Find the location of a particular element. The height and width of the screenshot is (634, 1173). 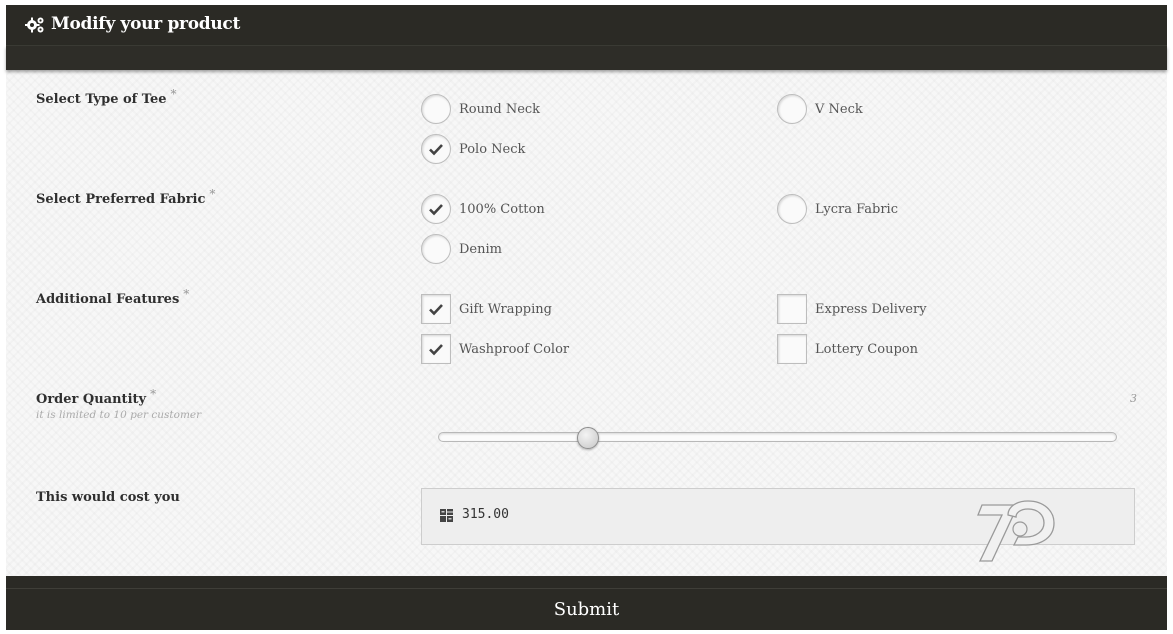

quantity-label-text: Order Quantity is located at coordinates (91, 399).